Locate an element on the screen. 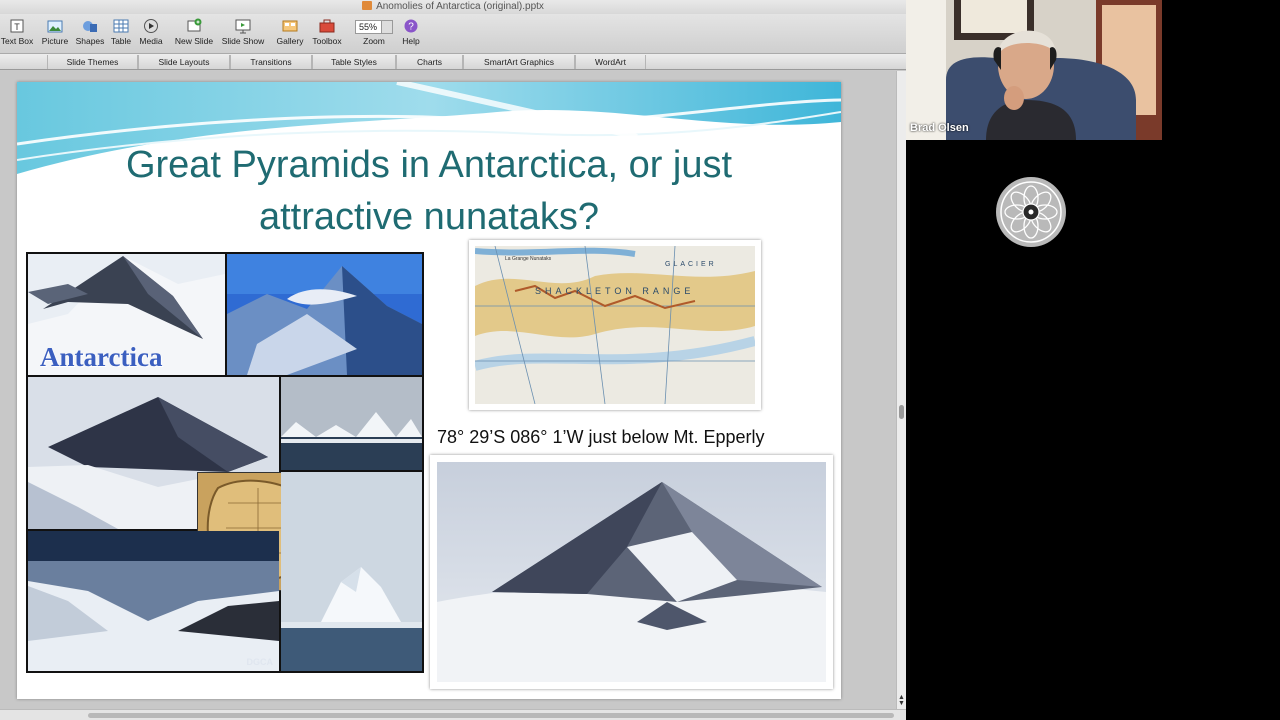 This screenshot has height=720, width=1280. horizontal-scroll-thumb is located at coordinates (491, 715).